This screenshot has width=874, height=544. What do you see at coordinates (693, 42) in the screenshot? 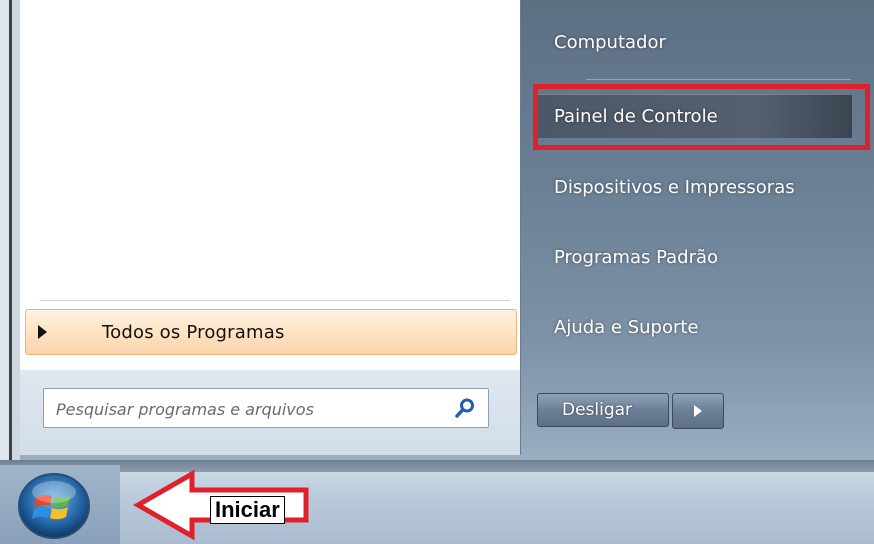
I see `menu-item-computador: Computador` at bounding box center [693, 42].